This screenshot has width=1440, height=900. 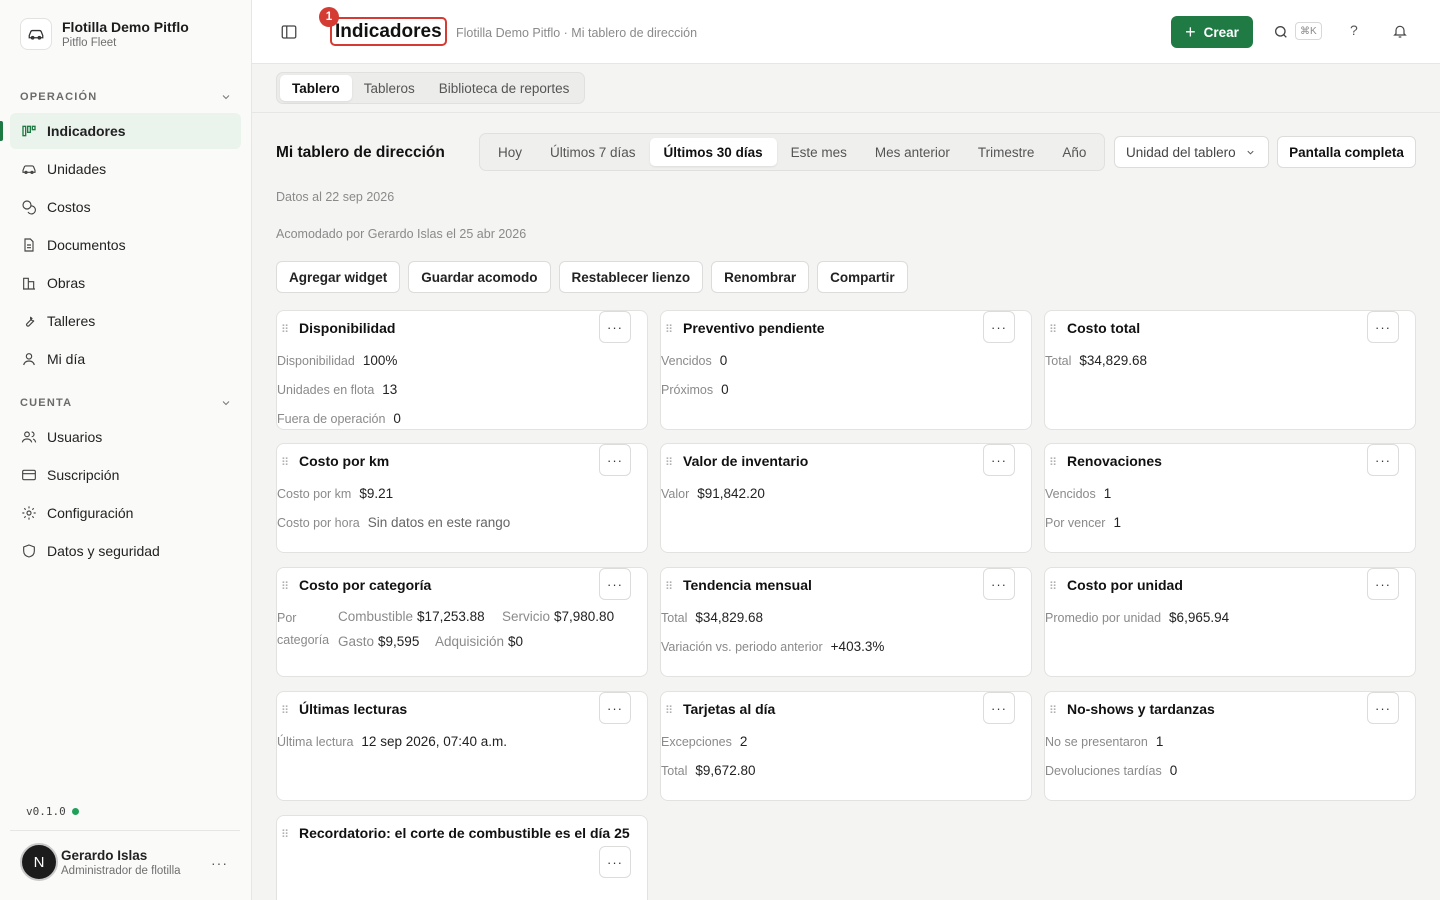 What do you see at coordinates (365, 585) in the screenshot?
I see `widget-title: Costo por categoría` at bounding box center [365, 585].